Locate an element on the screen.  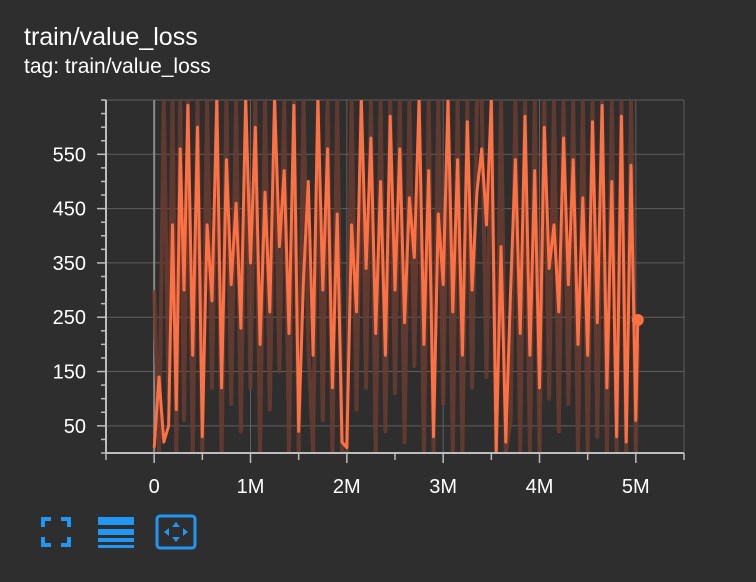
x-tick-label: 1M is located at coordinates (251, 487).